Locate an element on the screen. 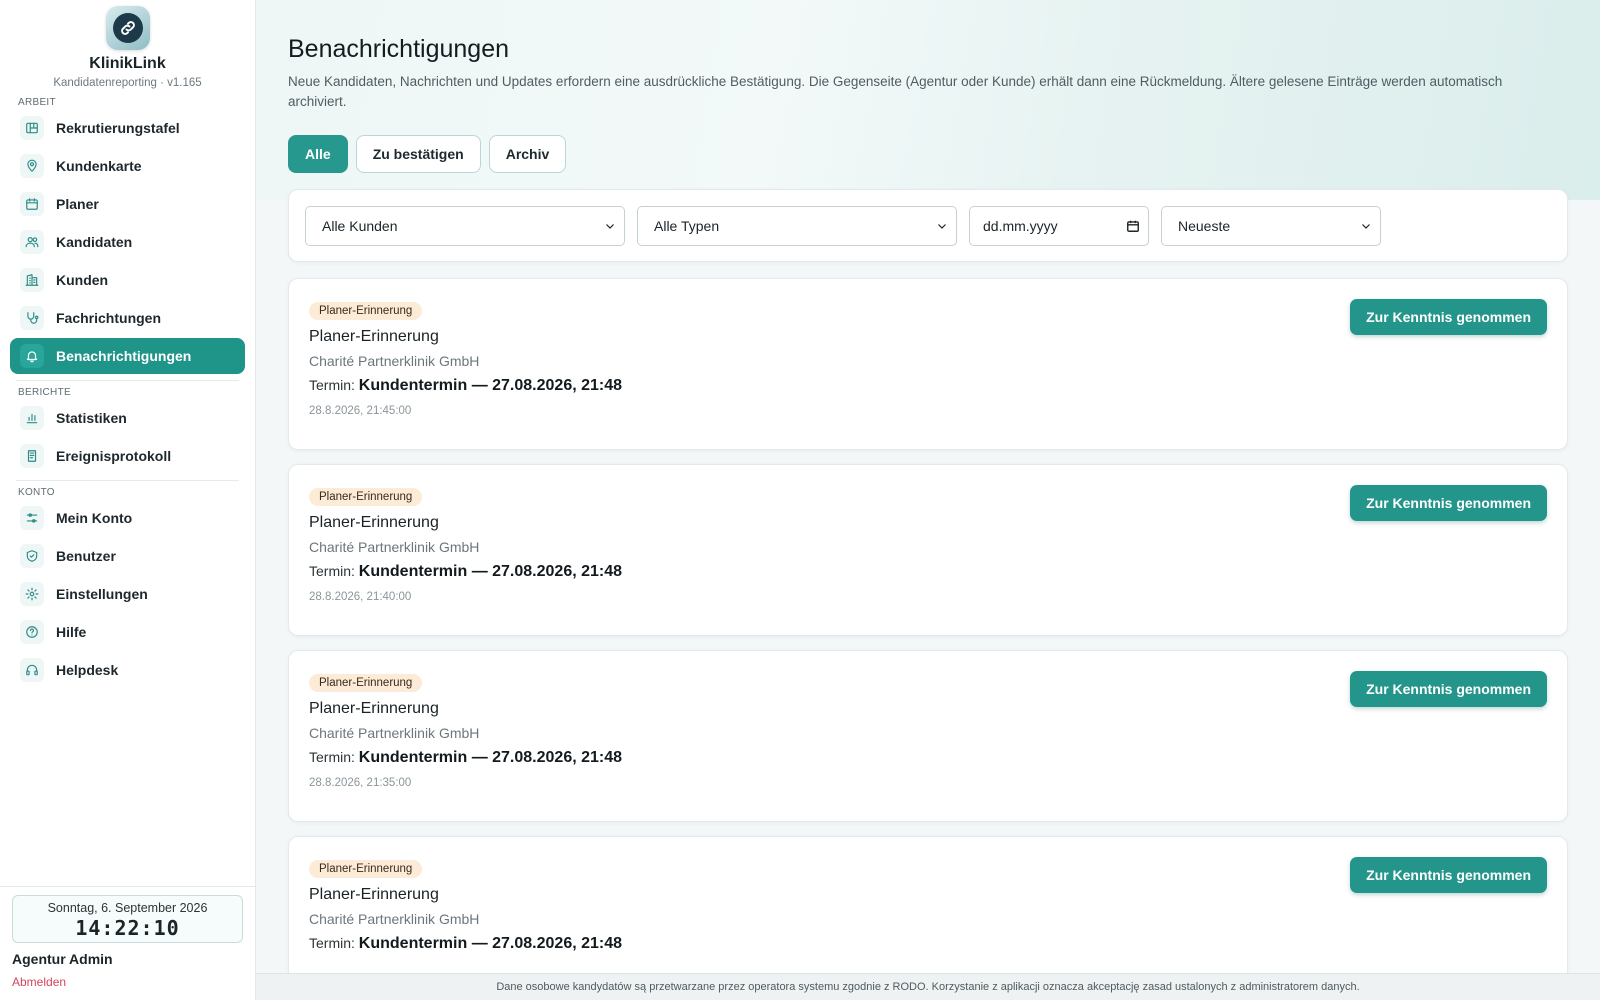 This screenshot has height=1000, width=1600. sidebar-item-kundenkarte: Kundenkarte is located at coordinates (127, 166).